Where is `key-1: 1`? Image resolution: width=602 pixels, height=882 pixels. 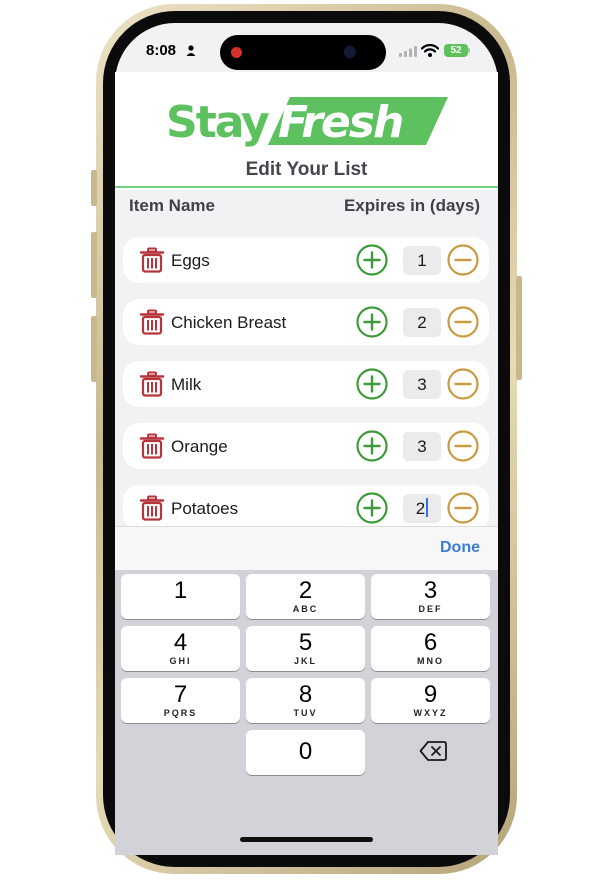 key-1: 1 is located at coordinates (180, 596).